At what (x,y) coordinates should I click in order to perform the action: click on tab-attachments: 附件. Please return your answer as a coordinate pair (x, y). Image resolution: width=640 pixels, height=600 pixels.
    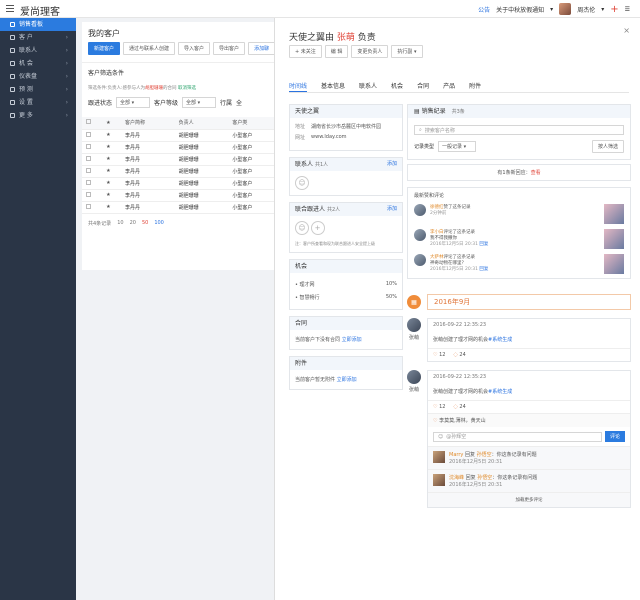
    Looking at the image, I should click on (475, 86).